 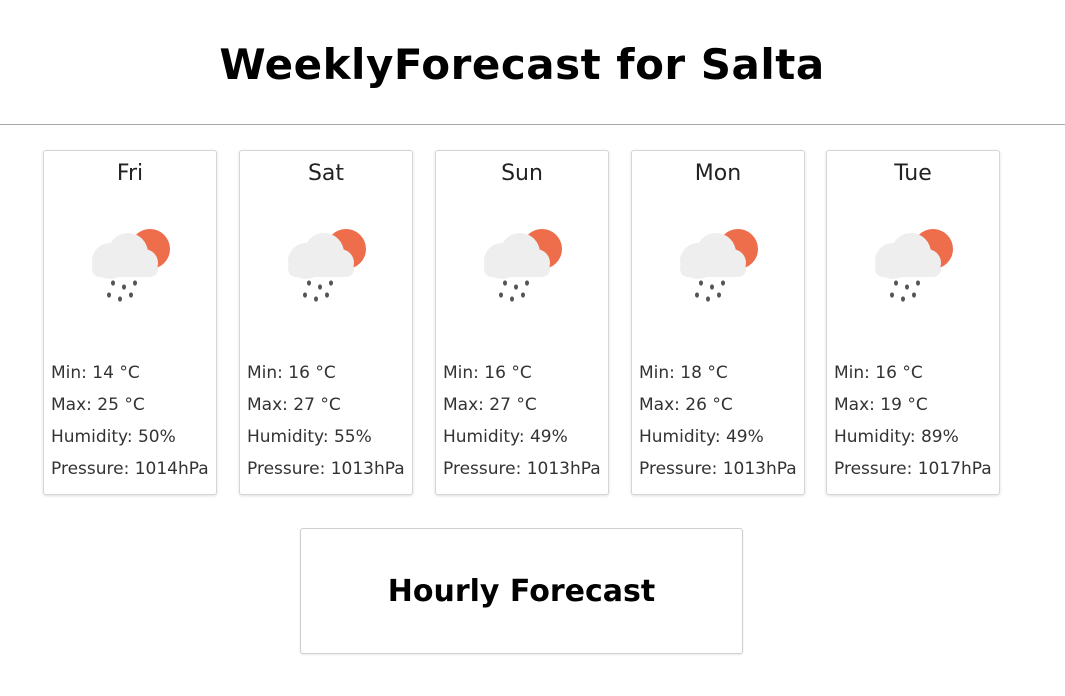 I want to click on day-label: Tue, so click(x=913, y=173).